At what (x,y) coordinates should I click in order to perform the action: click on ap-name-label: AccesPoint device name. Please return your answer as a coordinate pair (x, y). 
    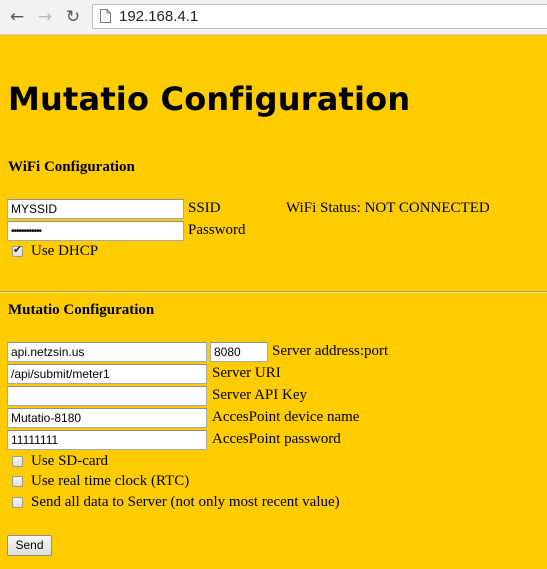
    Looking at the image, I should click on (286, 417).